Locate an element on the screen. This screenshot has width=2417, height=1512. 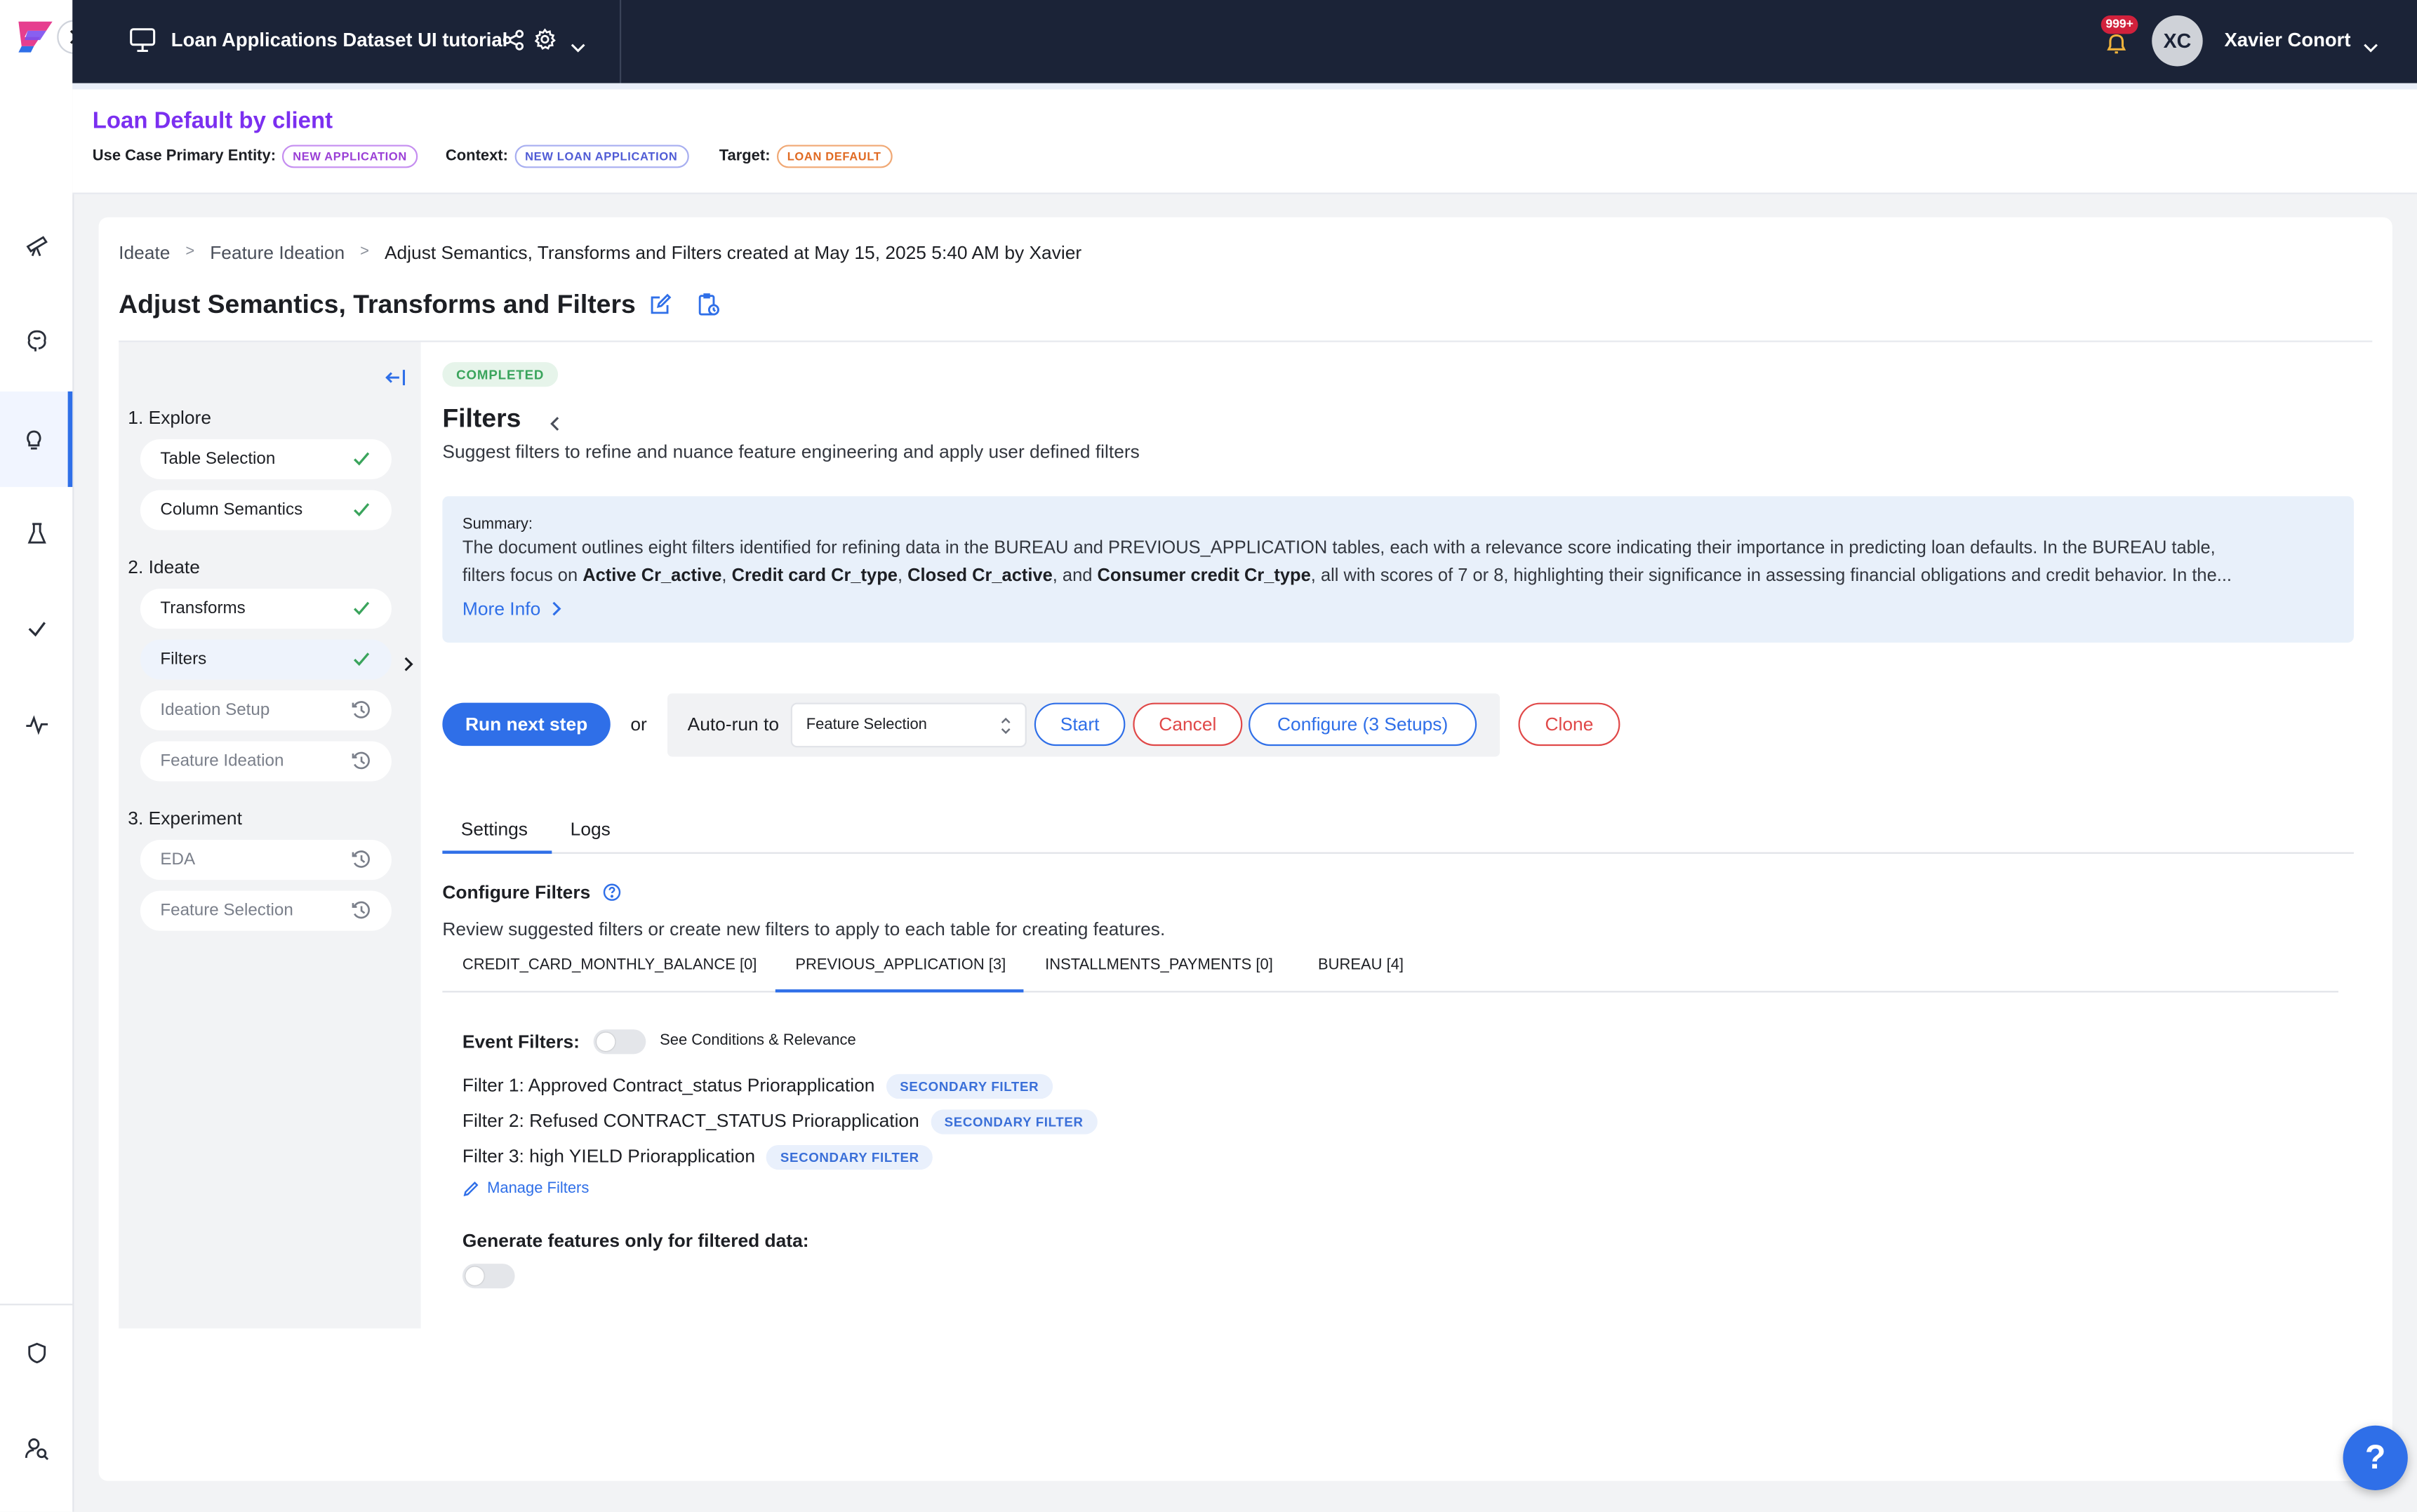
context-label: Context: is located at coordinates (476, 156).